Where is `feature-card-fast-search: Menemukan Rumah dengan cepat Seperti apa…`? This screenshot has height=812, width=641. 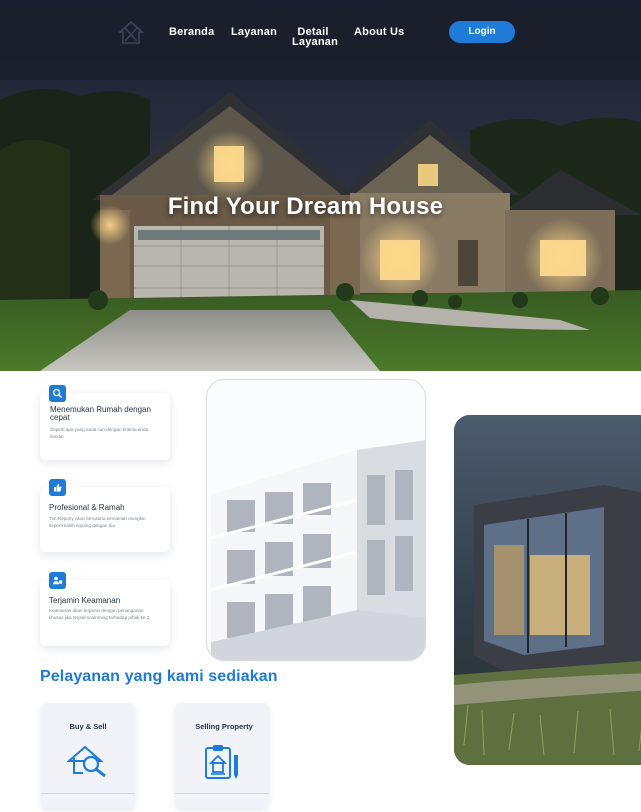 feature-card-fast-search: Menemukan Rumah dengan cepat Seperti apa… is located at coordinates (105, 422).